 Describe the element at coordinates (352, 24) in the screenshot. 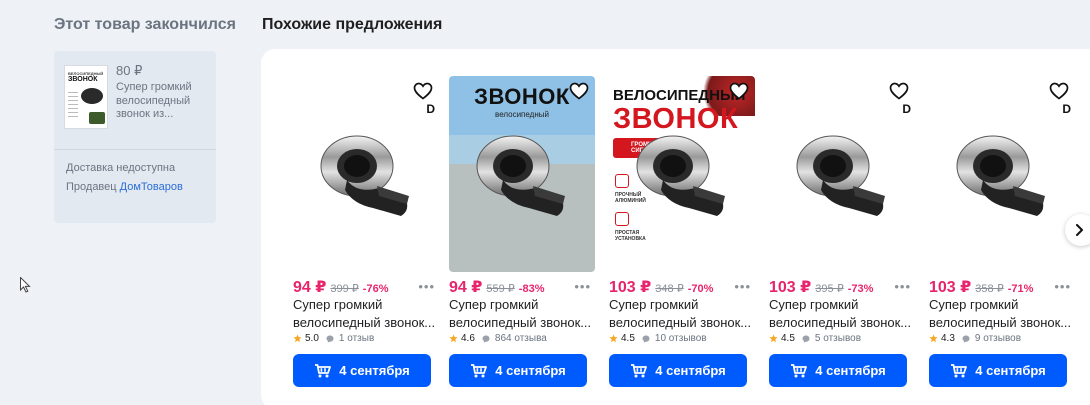

I see `similar-offers-title: Похожие предложения` at that location.